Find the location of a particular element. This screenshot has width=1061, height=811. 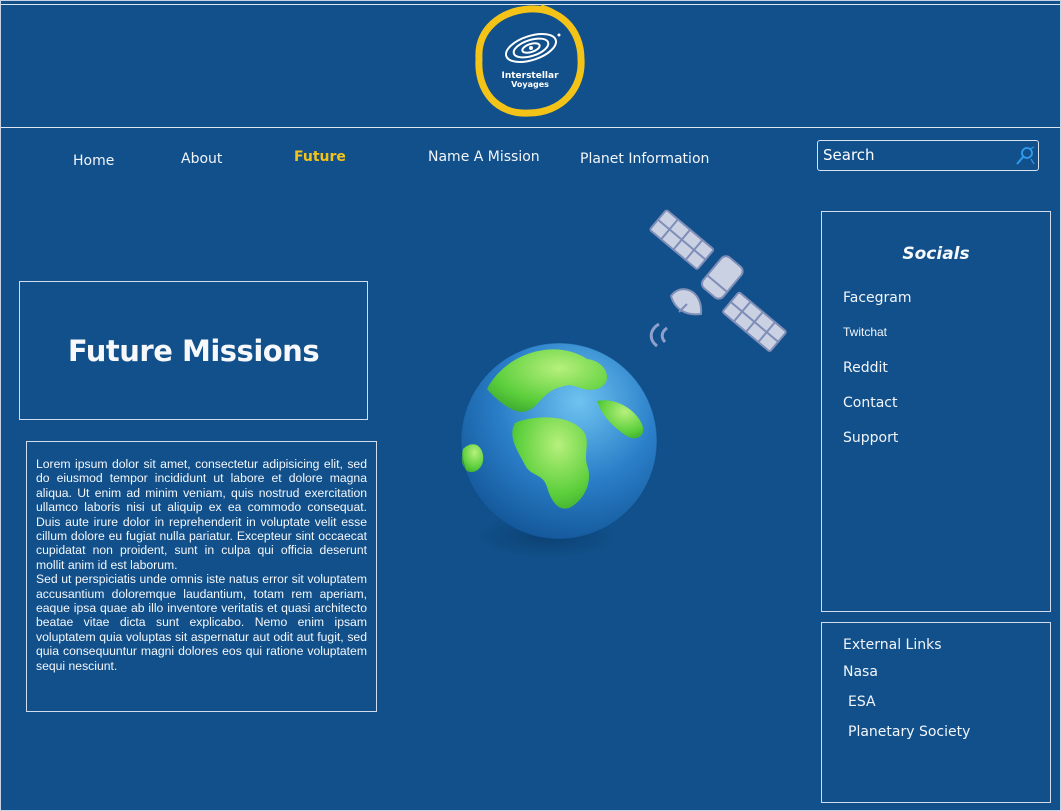

title-box: Future Missions is located at coordinates (193, 350).